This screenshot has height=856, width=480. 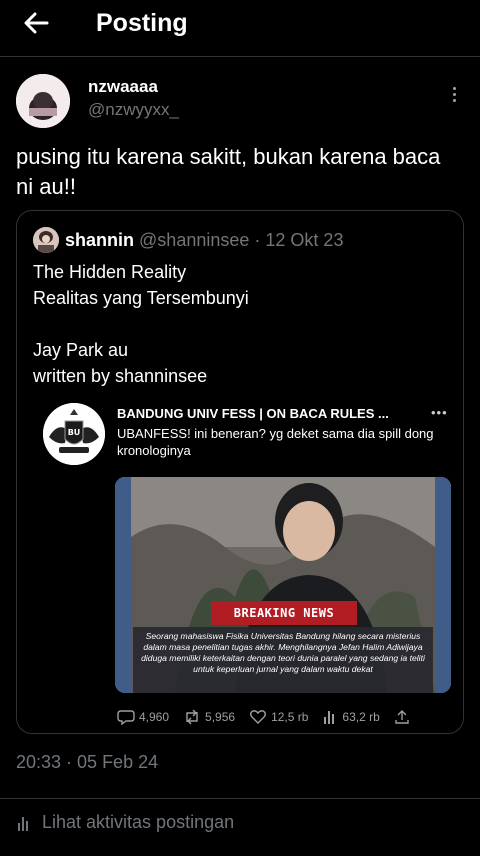 What do you see at coordinates (99, 240) in the screenshot?
I see `quoted-display-name: shannin` at bounding box center [99, 240].